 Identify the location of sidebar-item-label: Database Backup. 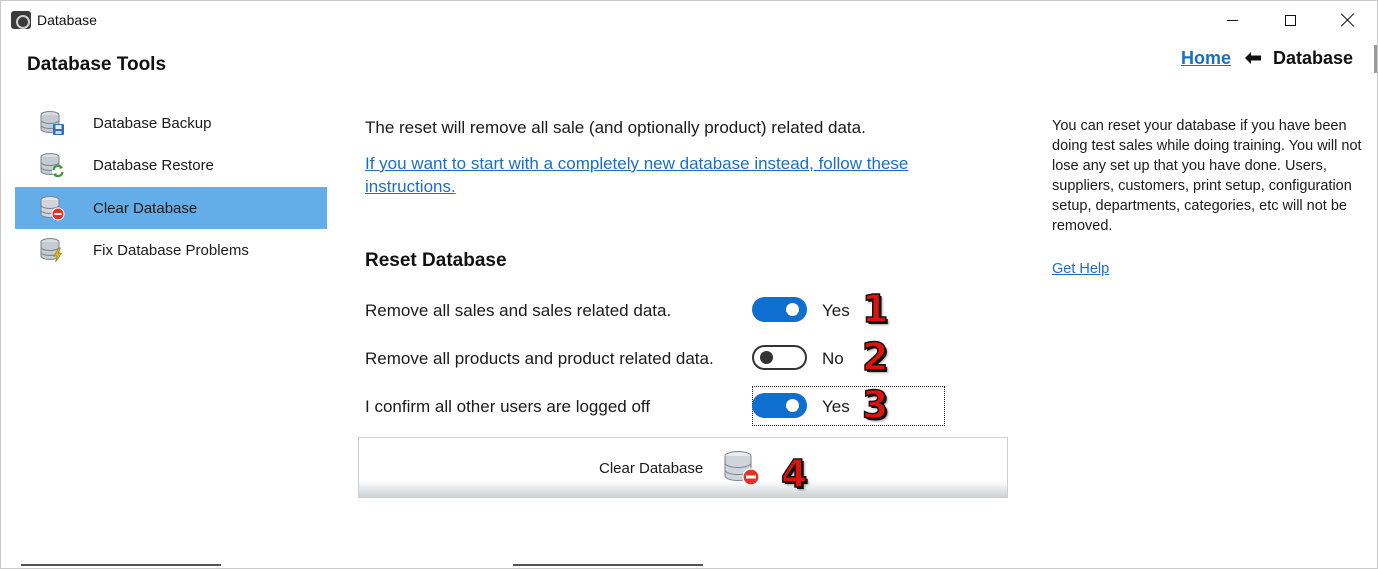
(152, 123).